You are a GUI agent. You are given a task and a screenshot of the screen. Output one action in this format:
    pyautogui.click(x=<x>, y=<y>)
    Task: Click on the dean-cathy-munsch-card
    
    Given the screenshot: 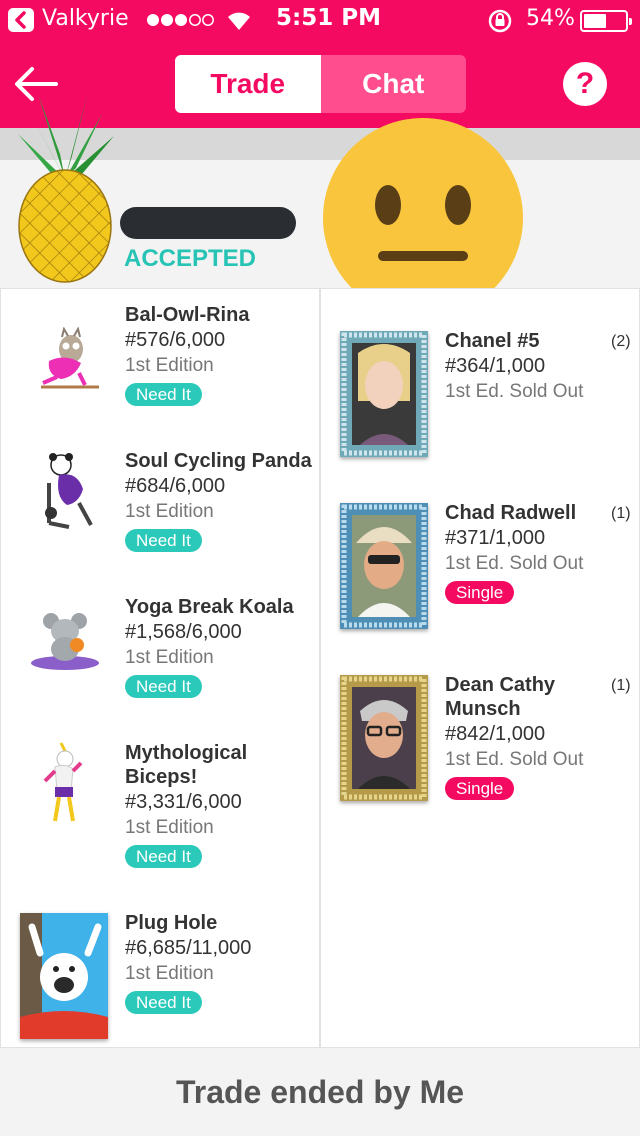 What is the action you would take?
    pyautogui.click(x=384, y=738)
    